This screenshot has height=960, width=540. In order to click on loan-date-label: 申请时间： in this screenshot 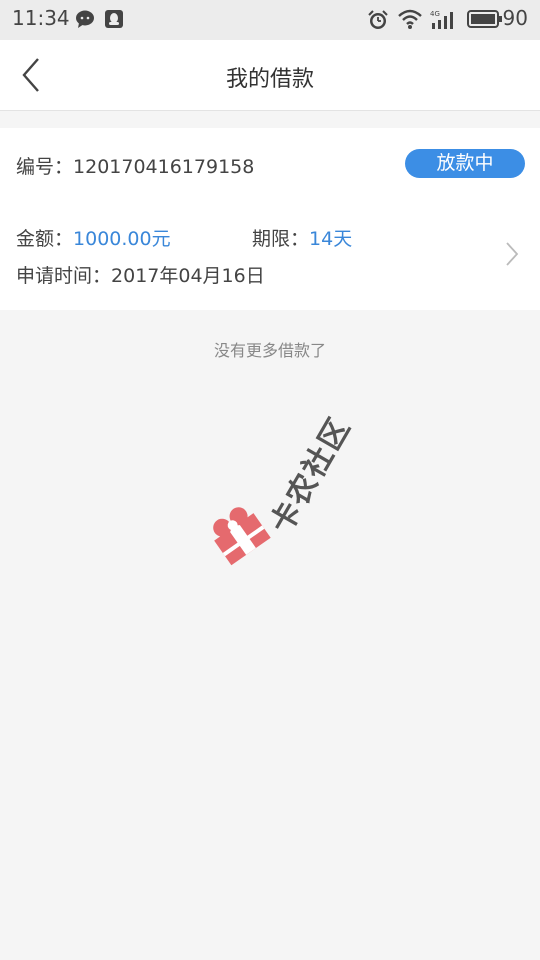, I will do `click(64, 276)`.